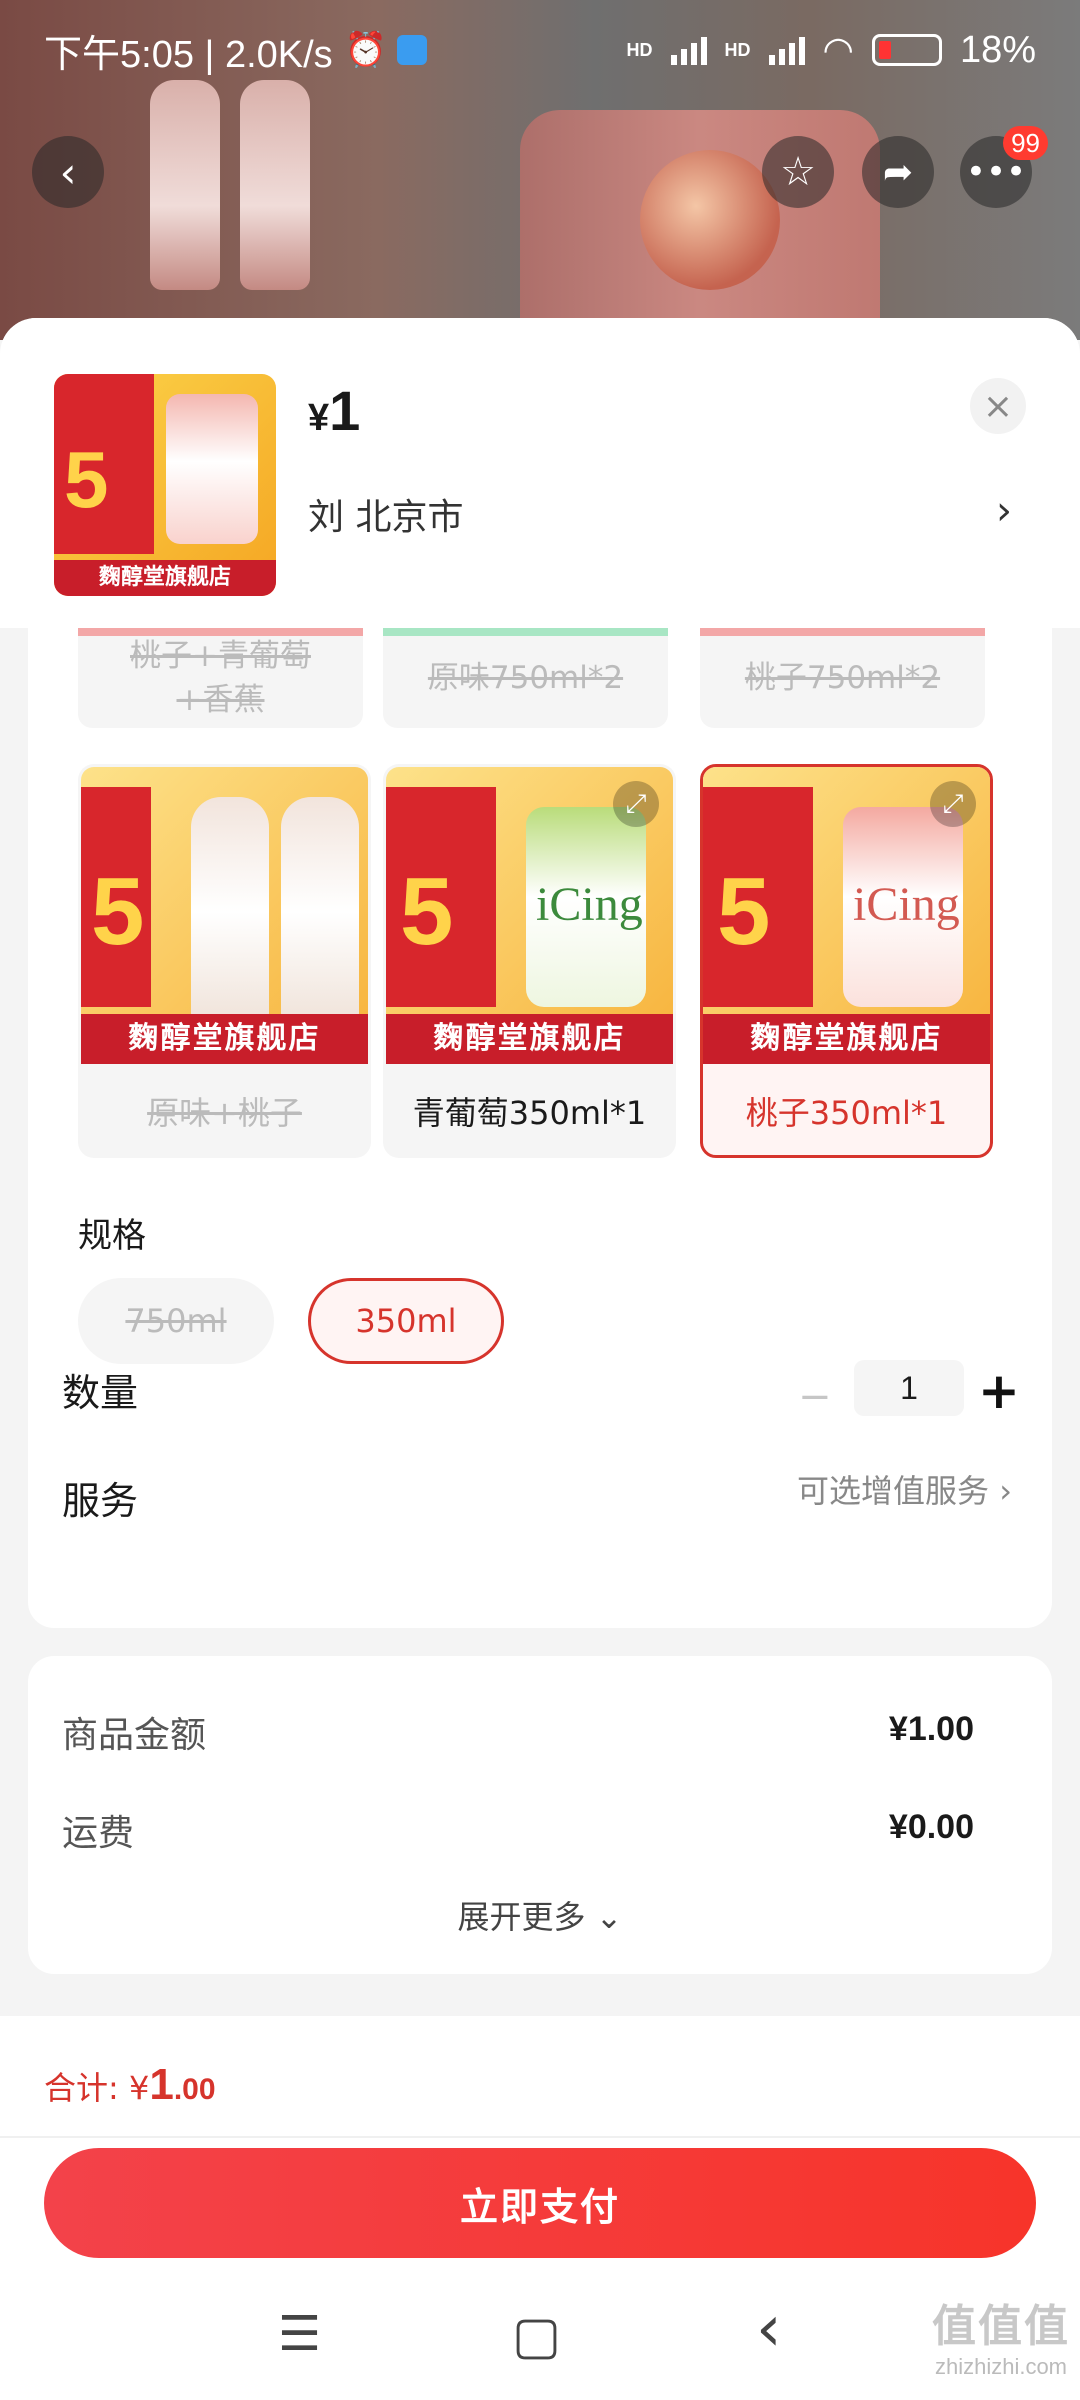 This screenshot has height=2400, width=1080. I want to click on option-image: 5 麴醇堂旗舰店, so click(224, 915).